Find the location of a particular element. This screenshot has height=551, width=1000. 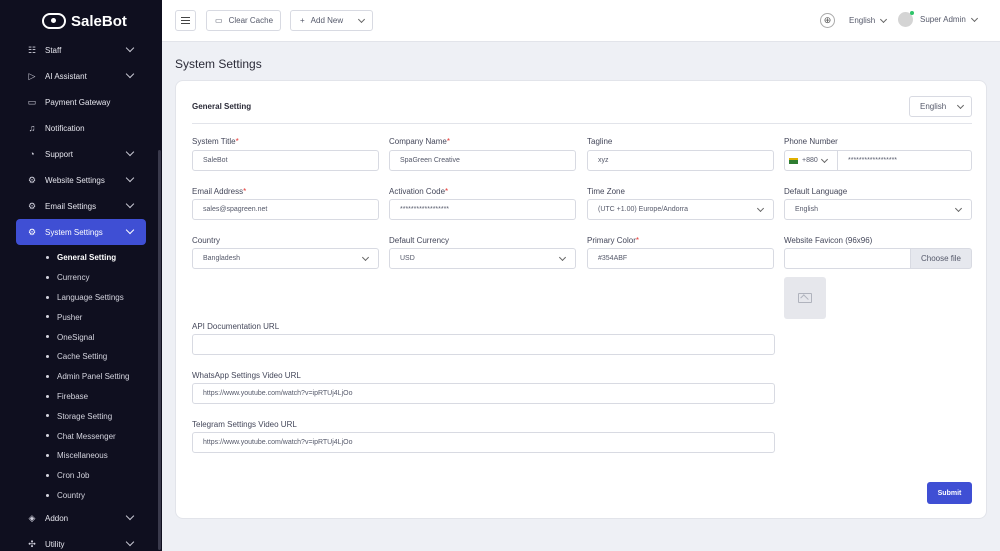

menu-toggle-button is located at coordinates (185, 20).